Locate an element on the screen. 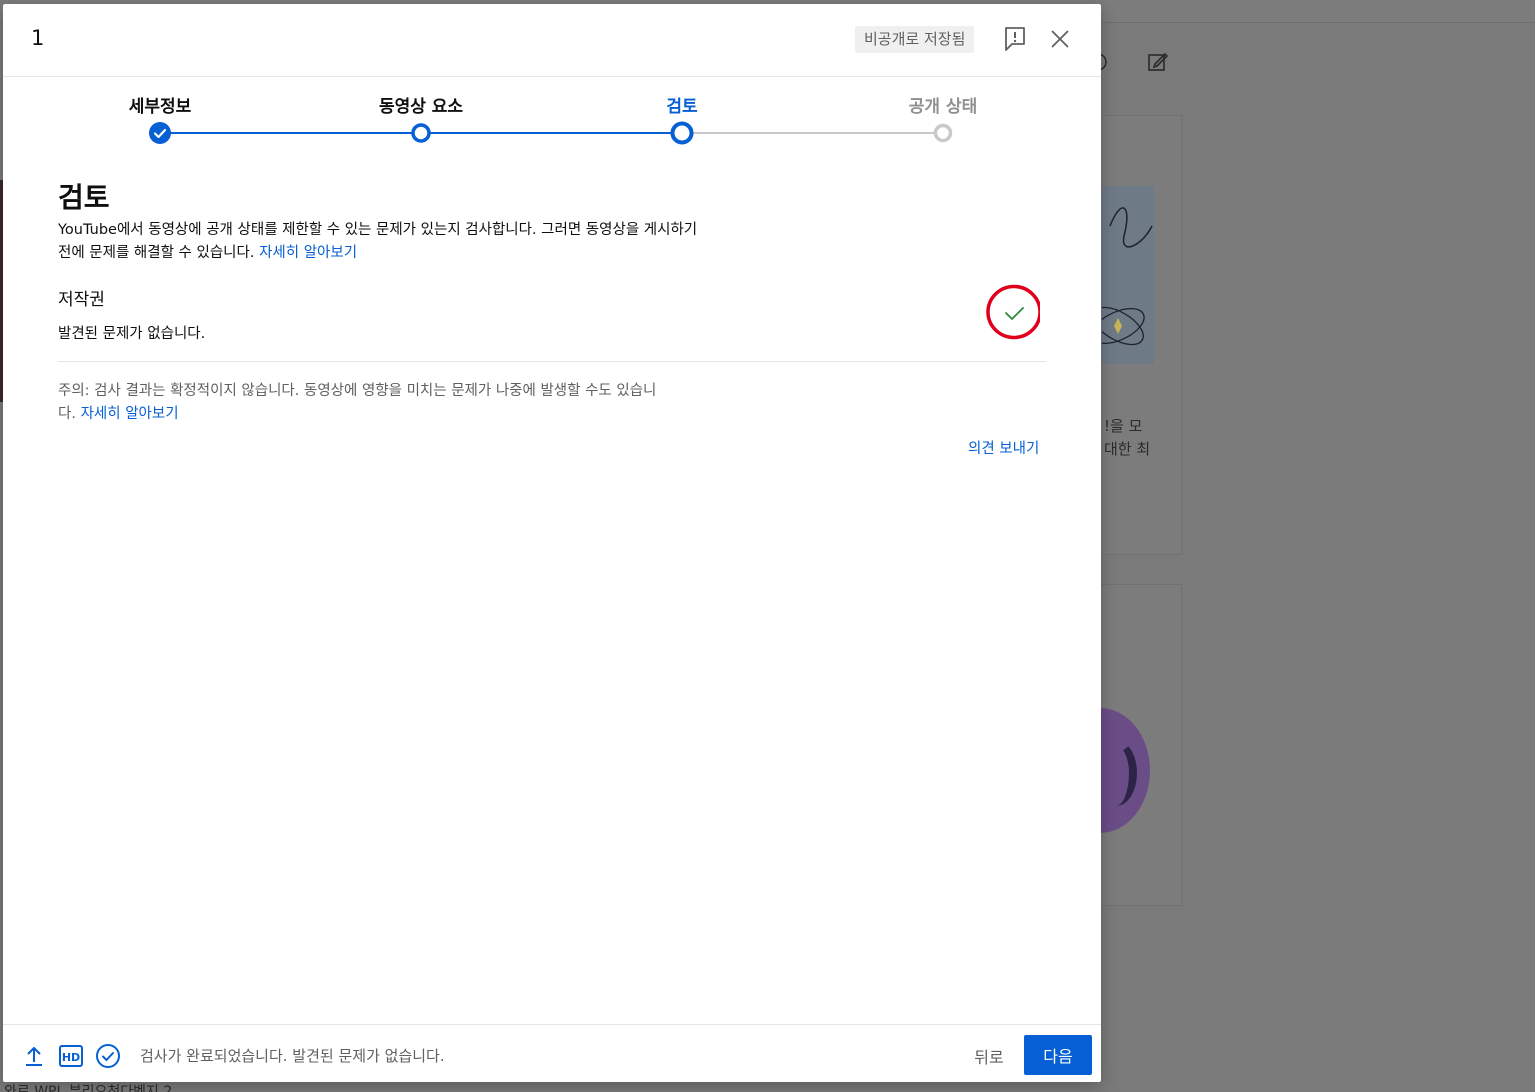 The height and width of the screenshot is (1092, 1535). step-visibility-dot is located at coordinates (943, 133).